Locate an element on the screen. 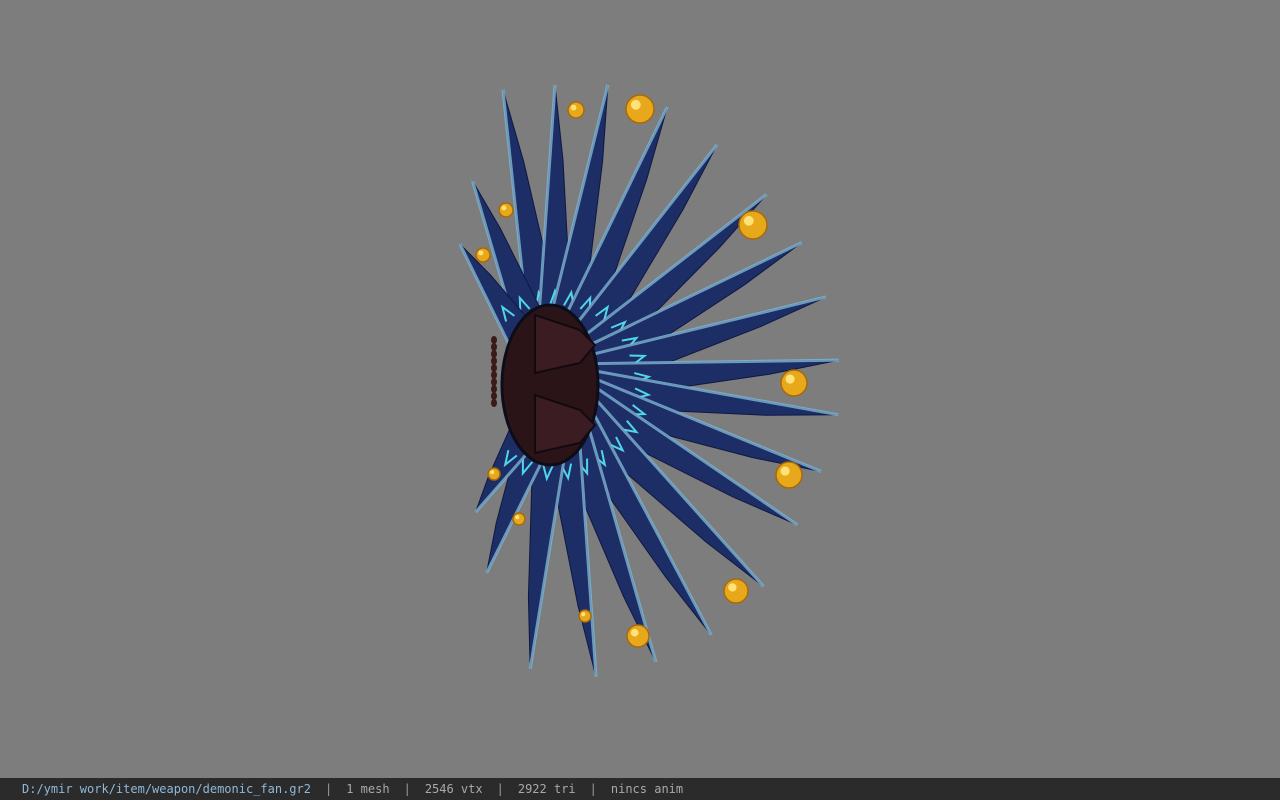  mesh-count: 1 mesh is located at coordinates (368, 789).